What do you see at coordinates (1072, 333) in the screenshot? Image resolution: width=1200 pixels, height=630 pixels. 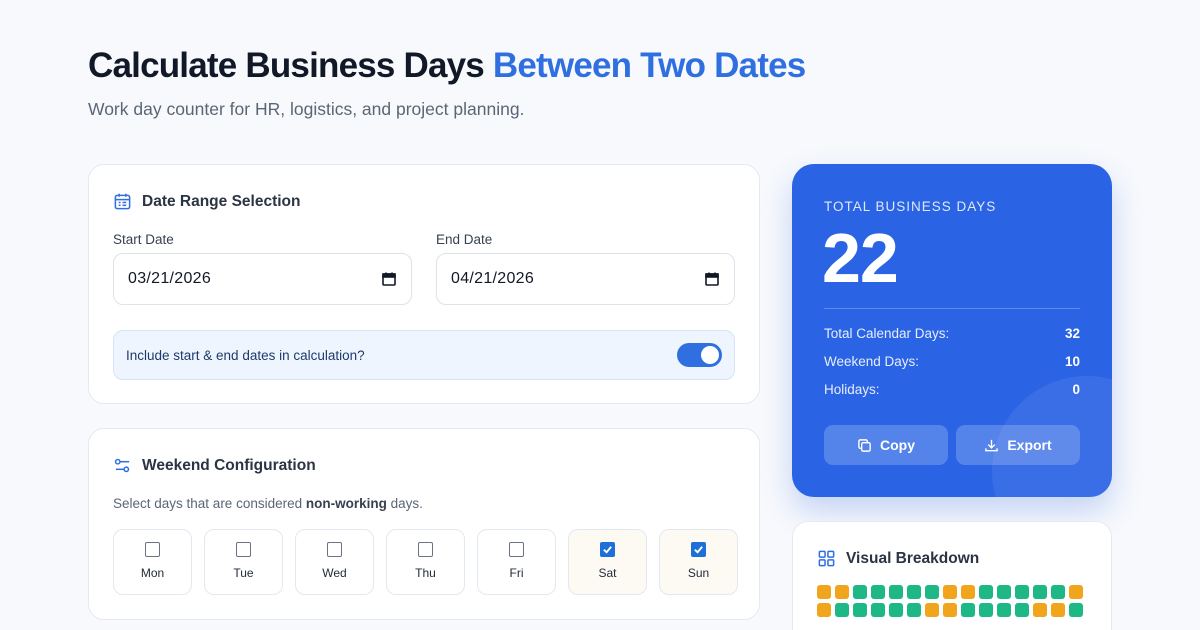 I see `stat-value: 32` at bounding box center [1072, 333].